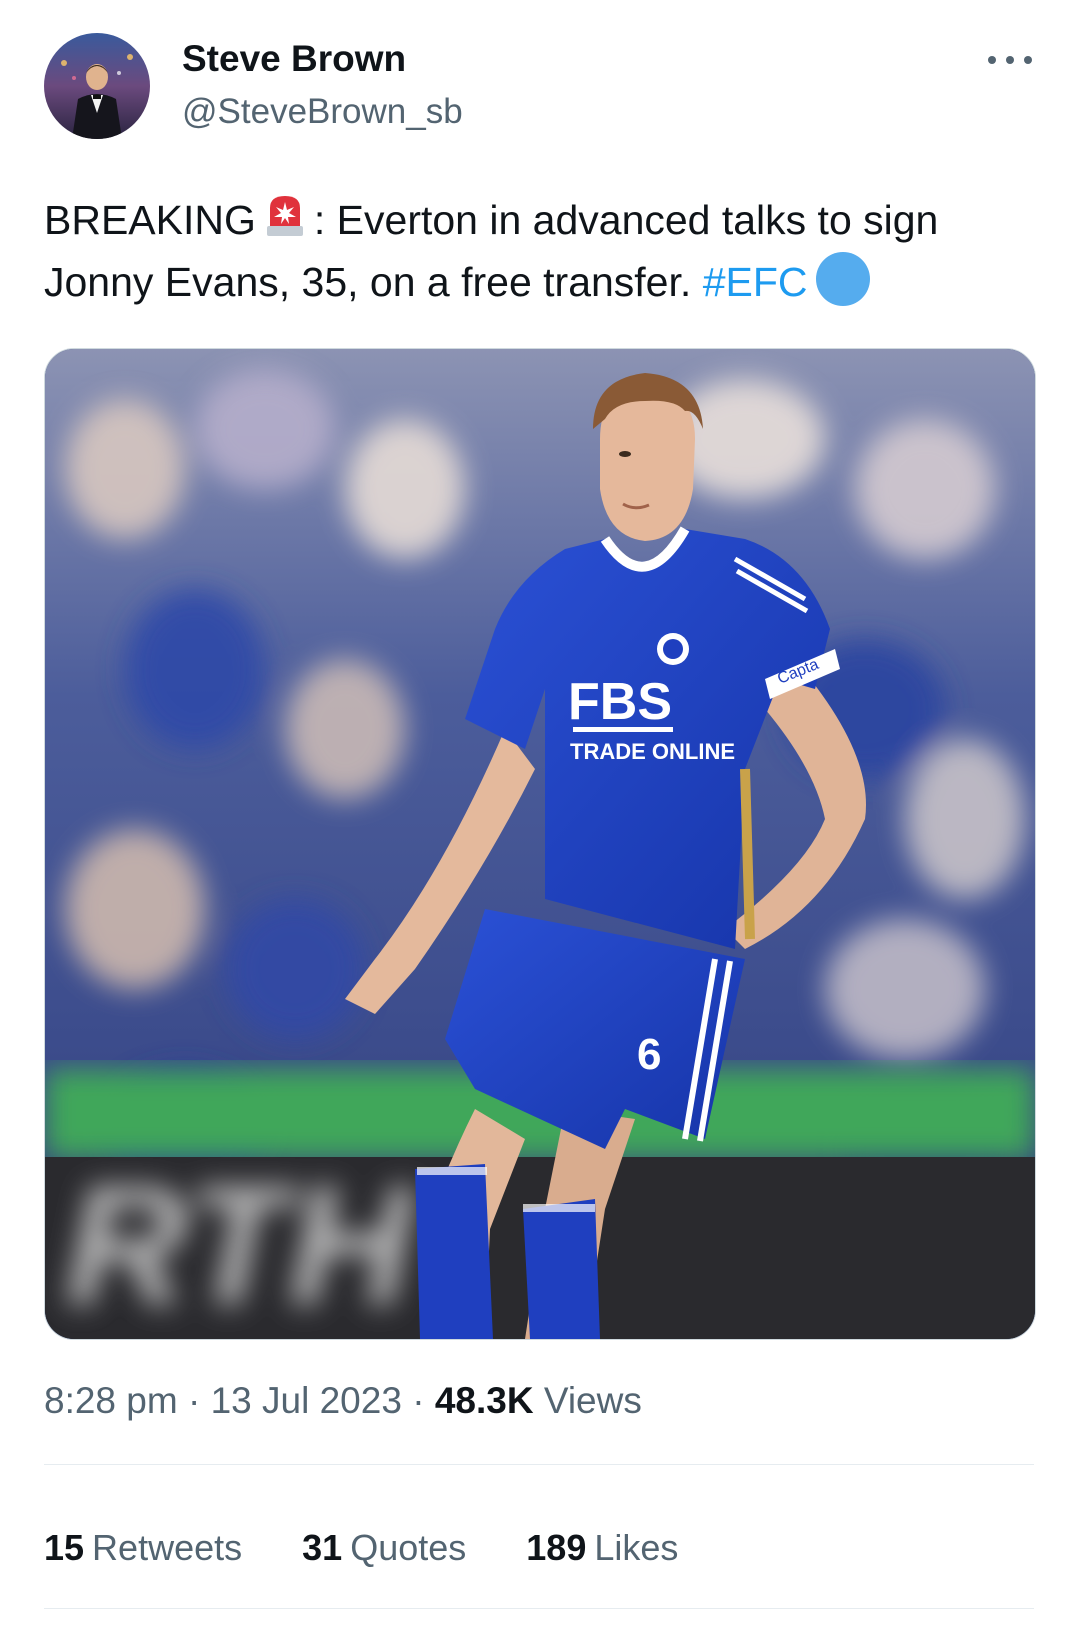 This screenshot has height=1630, width=1080. I want to click on retweets-stat: 15 Retweets, so click(143, 1548).